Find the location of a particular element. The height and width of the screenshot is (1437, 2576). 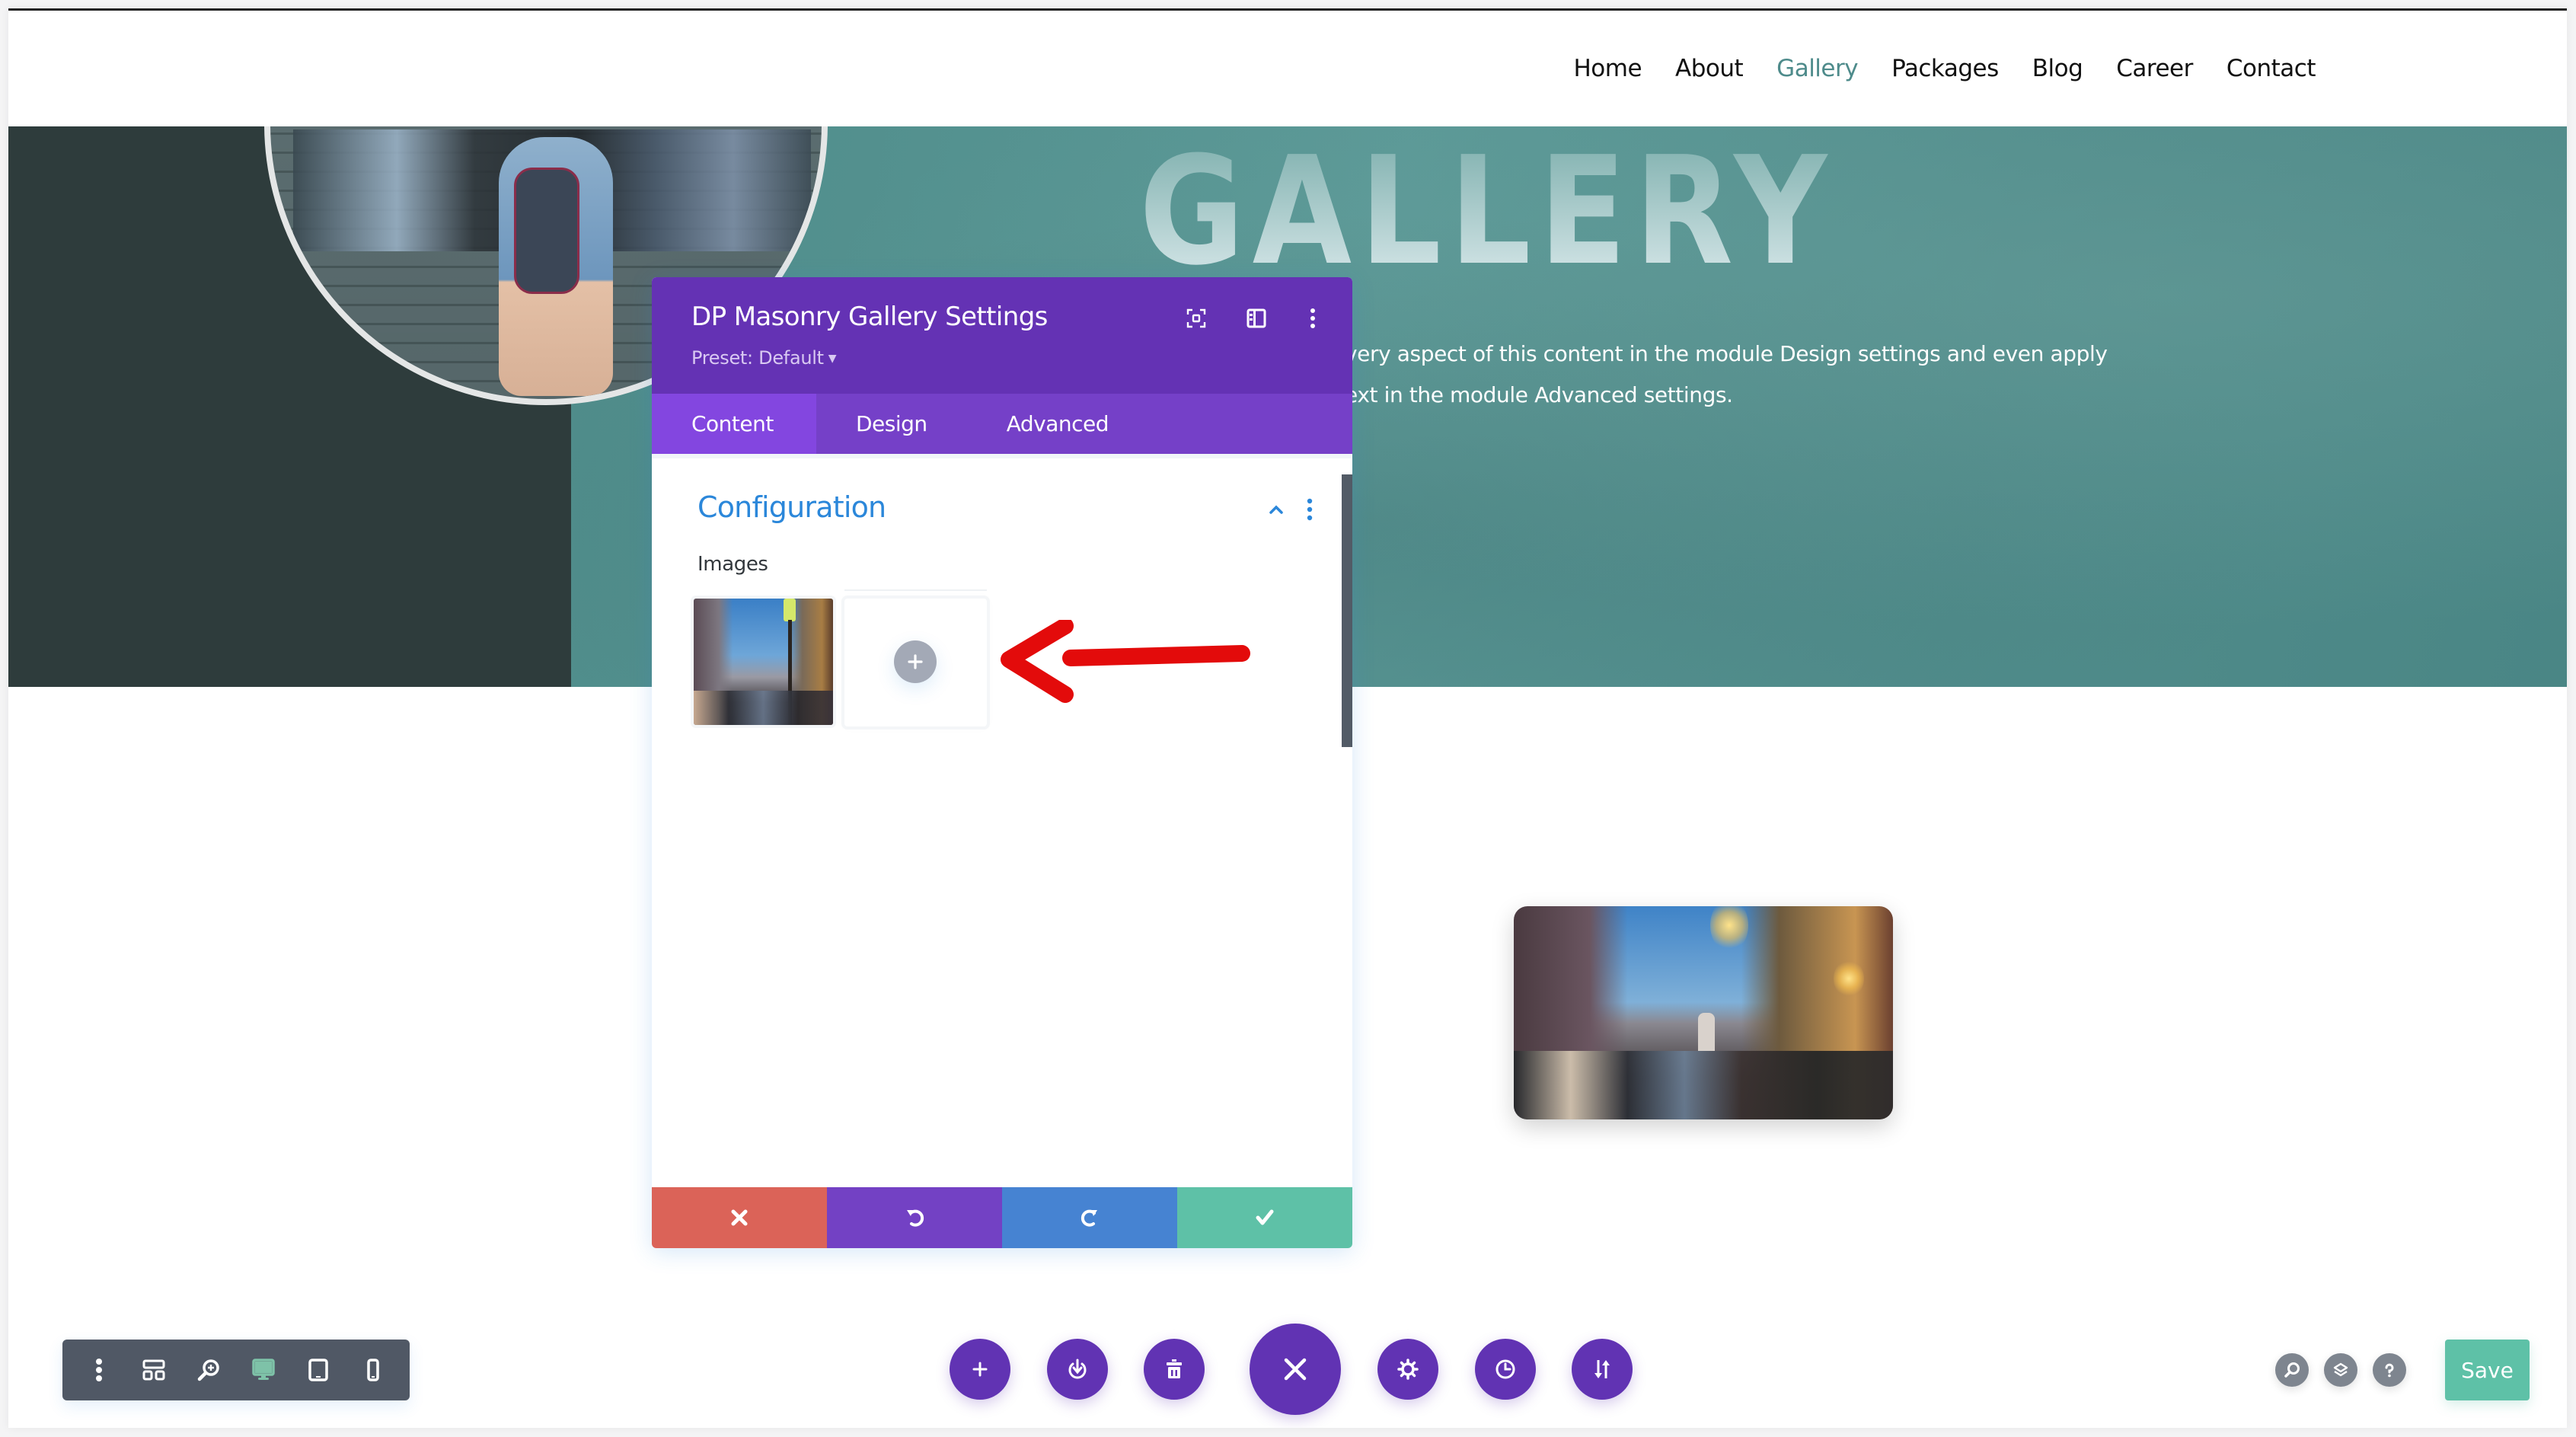

responsive-sort-button is located at coordinates (1602, 1369).